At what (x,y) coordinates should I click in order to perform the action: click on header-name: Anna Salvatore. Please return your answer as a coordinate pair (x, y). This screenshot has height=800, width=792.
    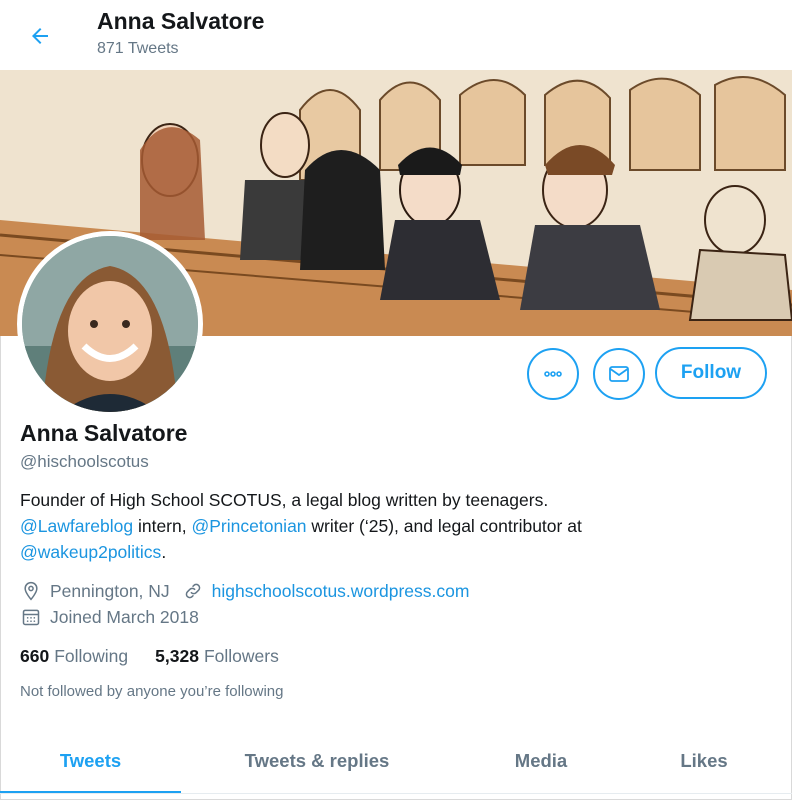
    Looking at the image, I should click on (181, 21).